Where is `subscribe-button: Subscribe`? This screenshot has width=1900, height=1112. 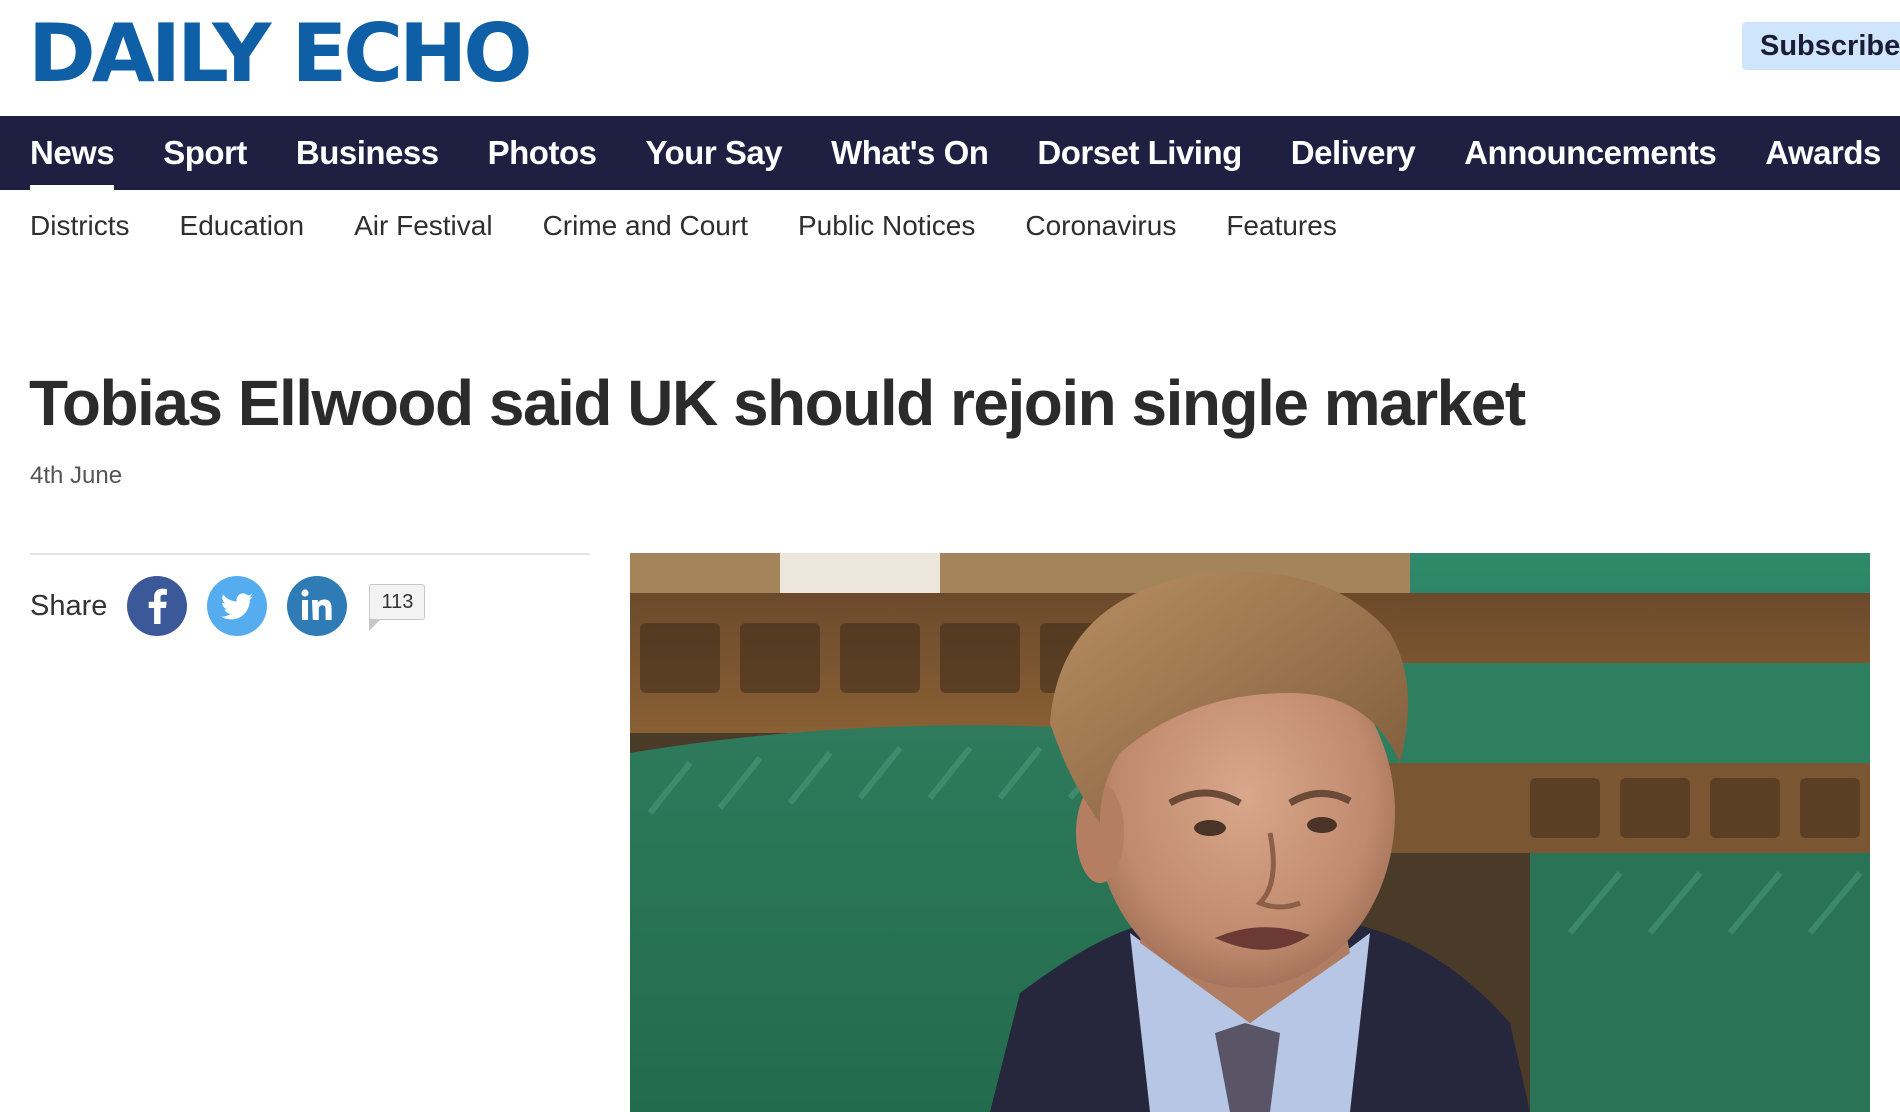 subscribe-button: Subscribe is located at coordinates (1821, 46).